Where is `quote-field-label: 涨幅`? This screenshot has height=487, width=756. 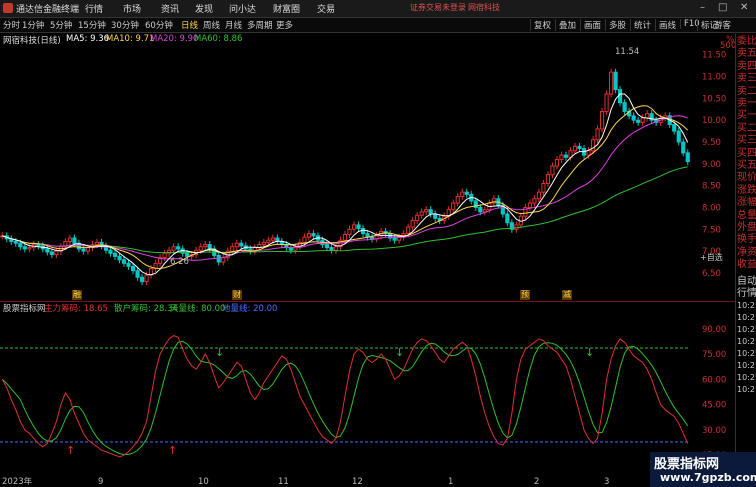 quote-field-label: 涨幅 is located at coordinates (746, 203).